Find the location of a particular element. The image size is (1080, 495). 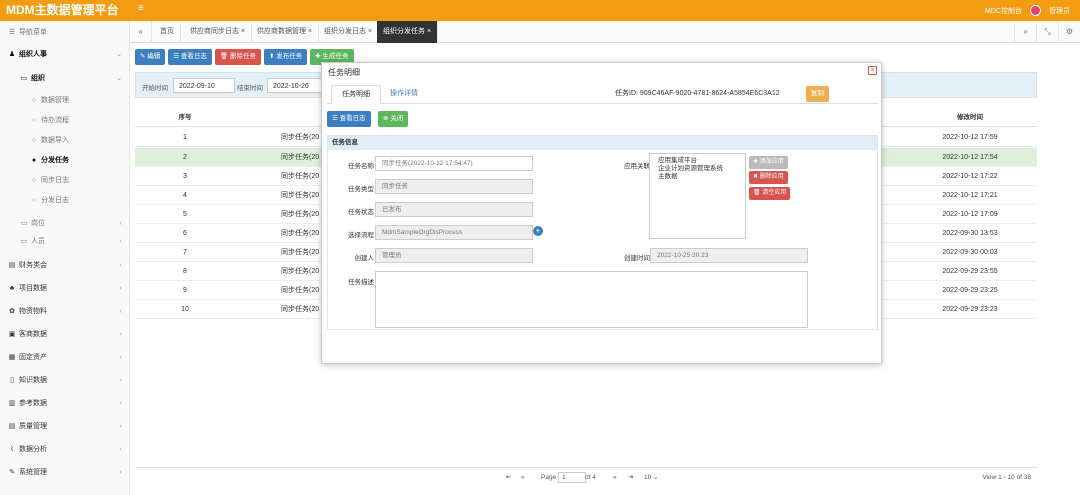

end-time-label: 结束时间 is located at coordinates (250, 88).